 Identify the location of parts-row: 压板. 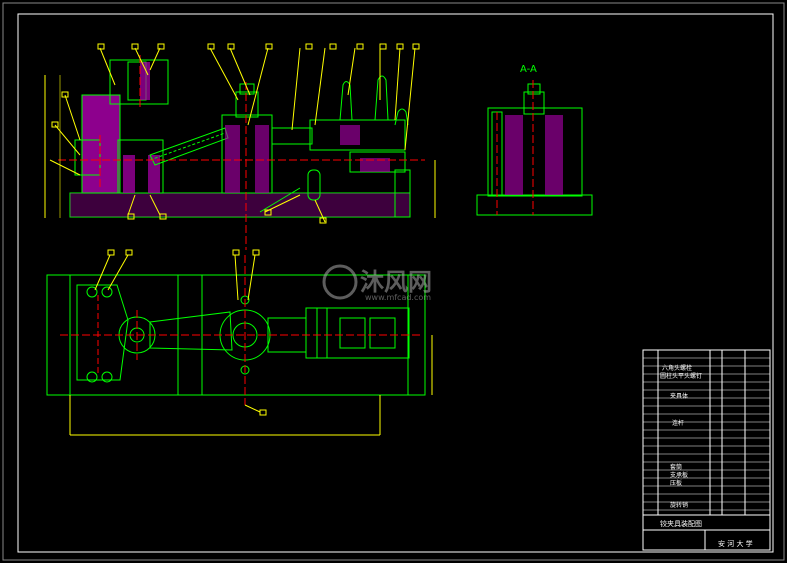
(676, 483).